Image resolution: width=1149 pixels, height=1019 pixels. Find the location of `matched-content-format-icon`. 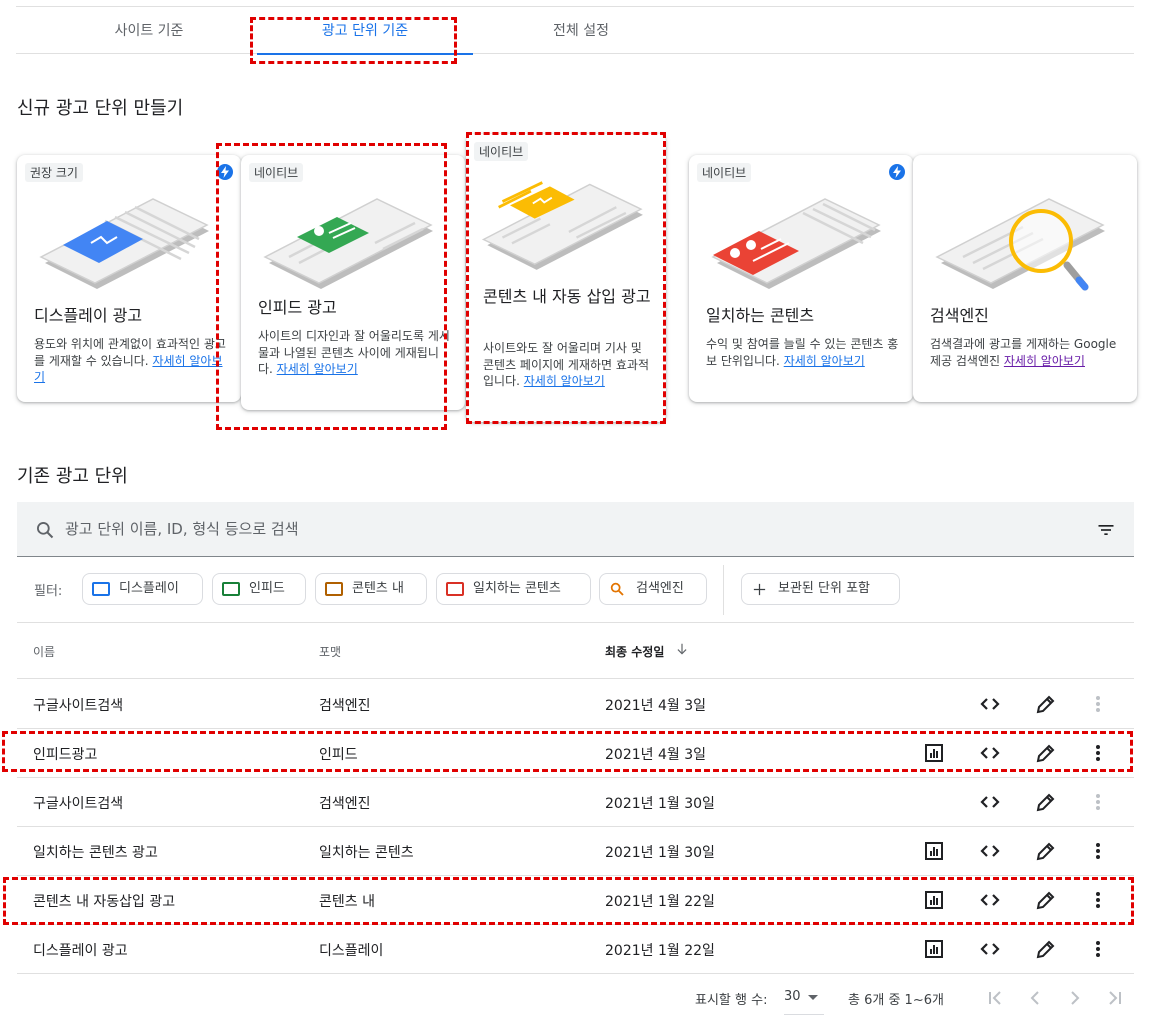

matched-content-format-icon is located at coordinates (455, 589).